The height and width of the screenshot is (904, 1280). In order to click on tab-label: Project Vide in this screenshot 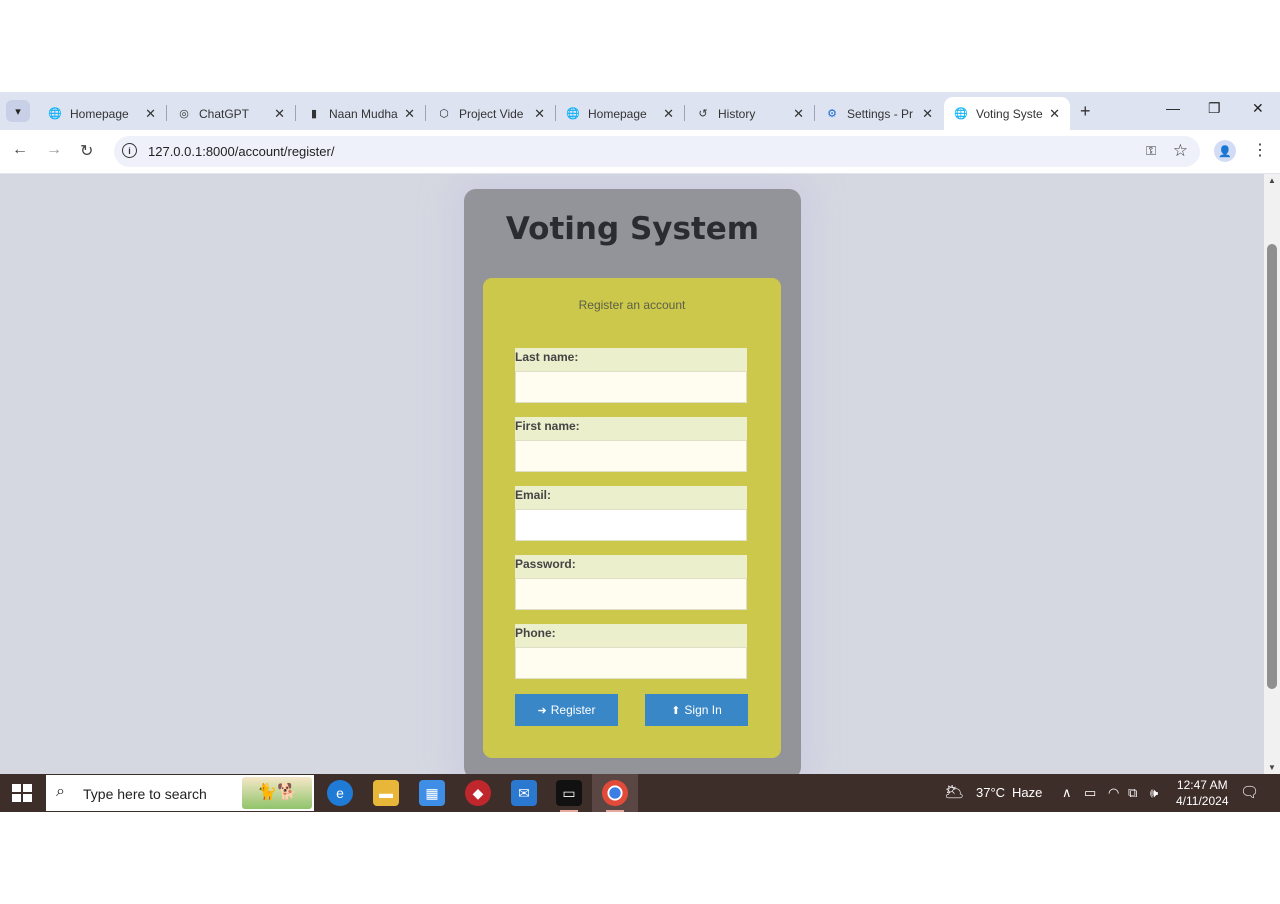, I will do `click(491, 113)`.